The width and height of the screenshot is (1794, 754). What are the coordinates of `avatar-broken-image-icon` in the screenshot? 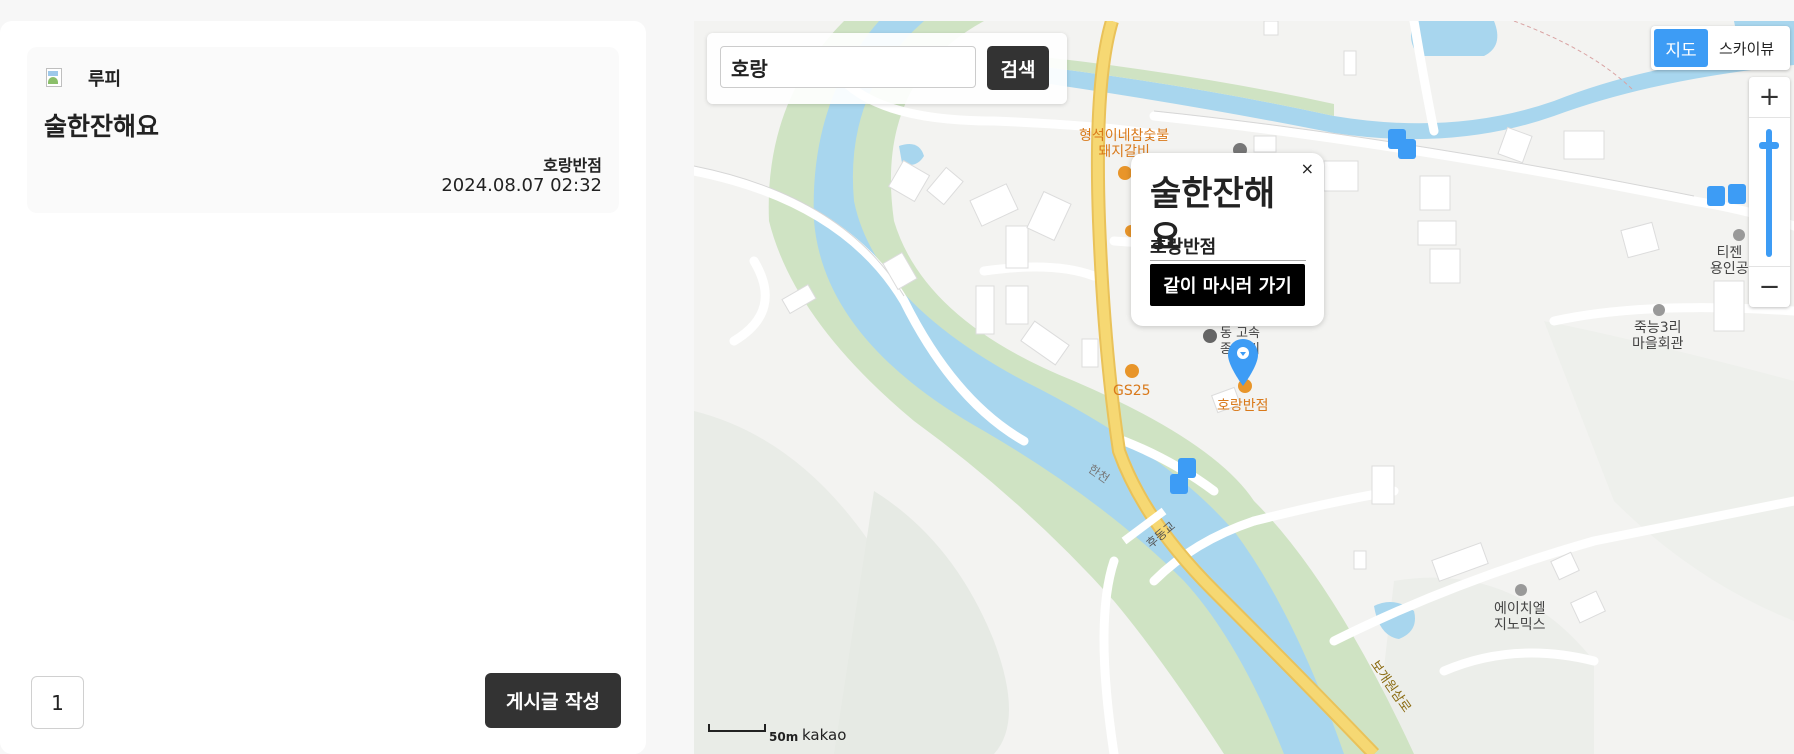 It's located at (55, 78).